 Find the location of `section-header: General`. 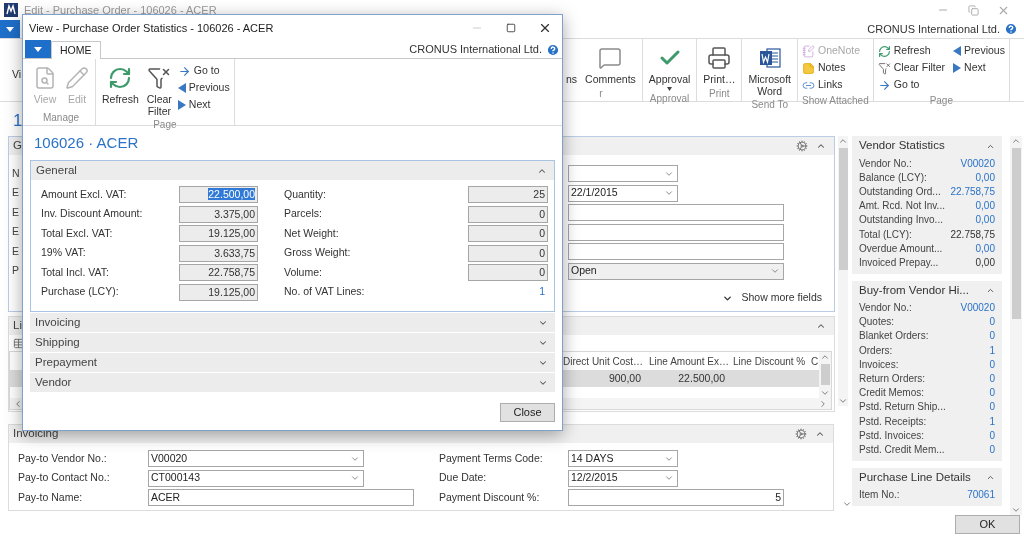

section-header: General is located at coordinates (292, 170).